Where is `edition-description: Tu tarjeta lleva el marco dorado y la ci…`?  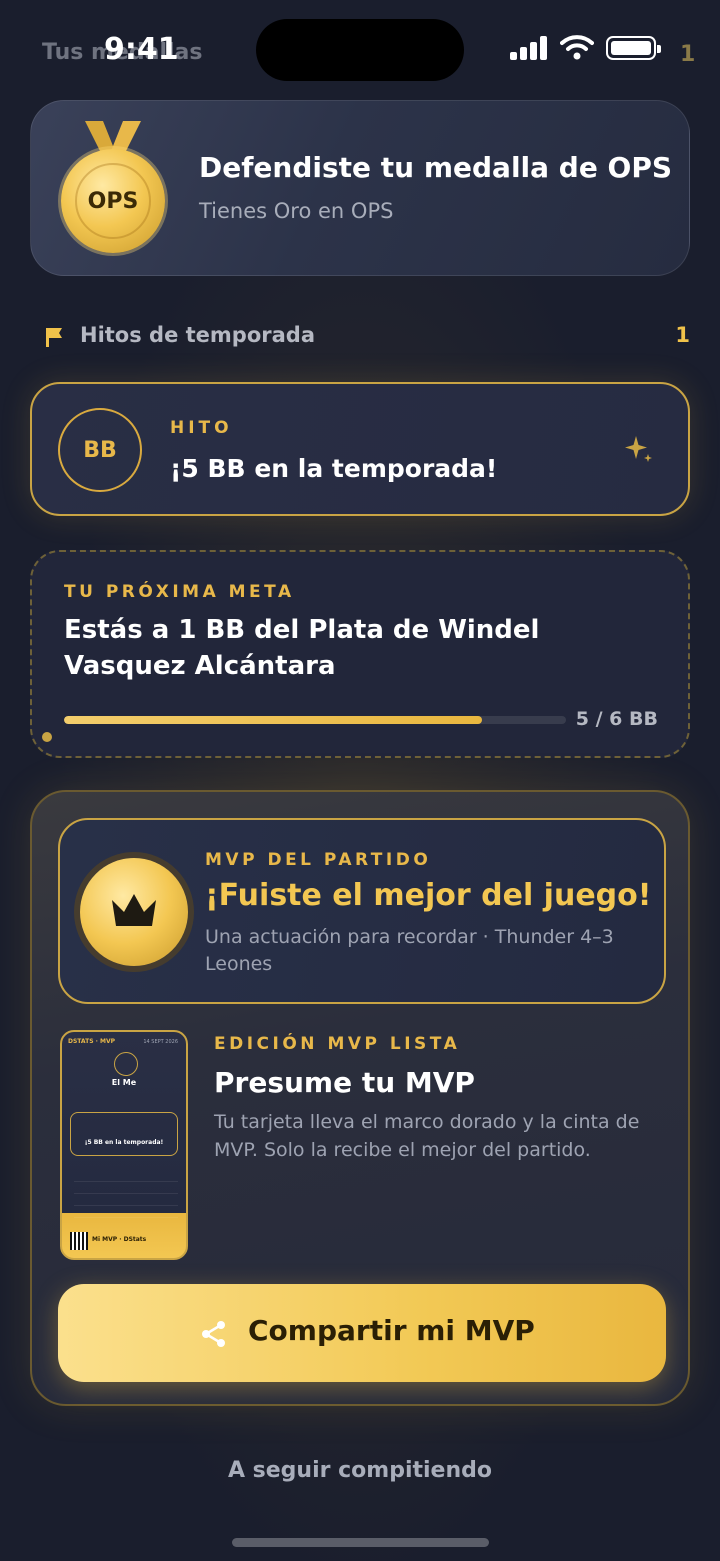 edition-description: Tu tarjeta lleva el marco dorado y la ci… is located at coordinates (427, 1136).